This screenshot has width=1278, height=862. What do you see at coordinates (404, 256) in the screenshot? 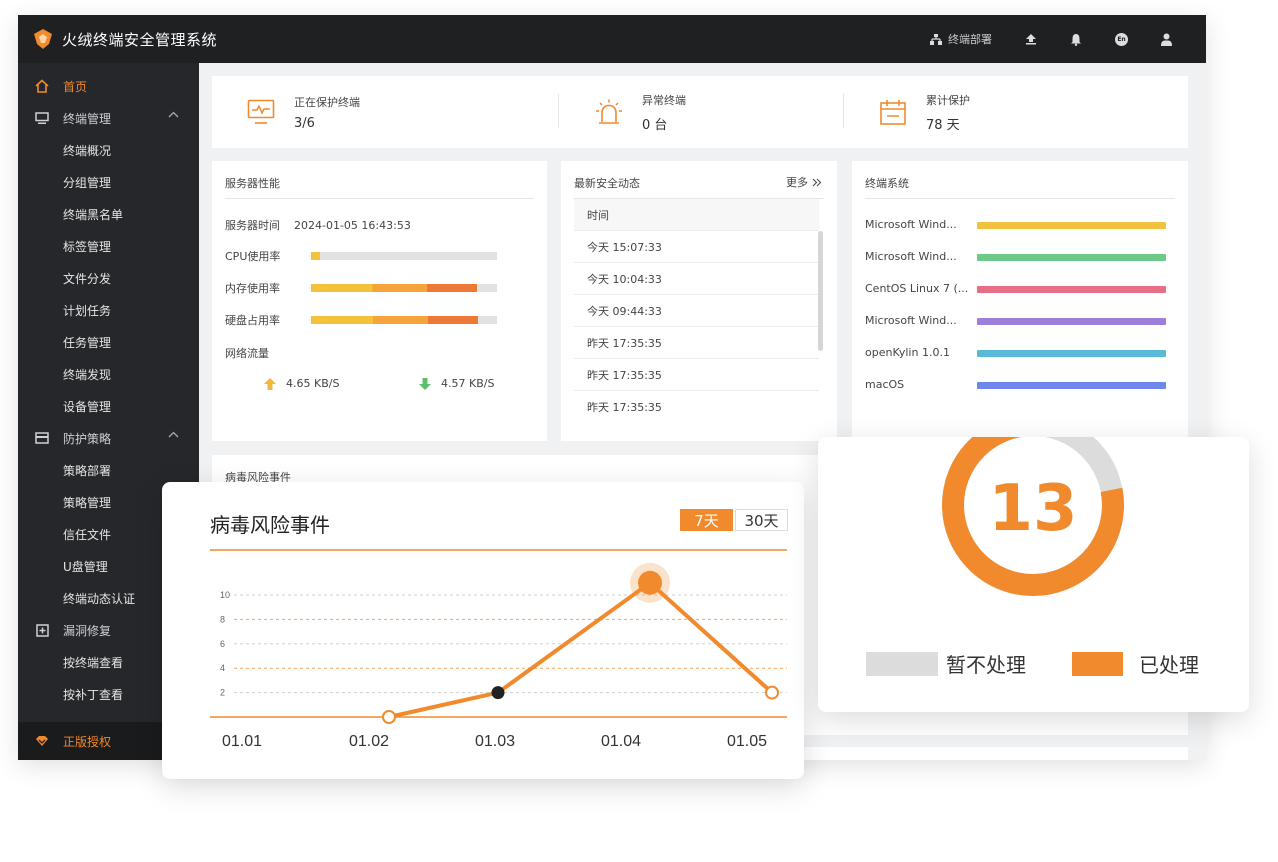
I see `cpu-usage-bar` at bounding box center [404, 256].